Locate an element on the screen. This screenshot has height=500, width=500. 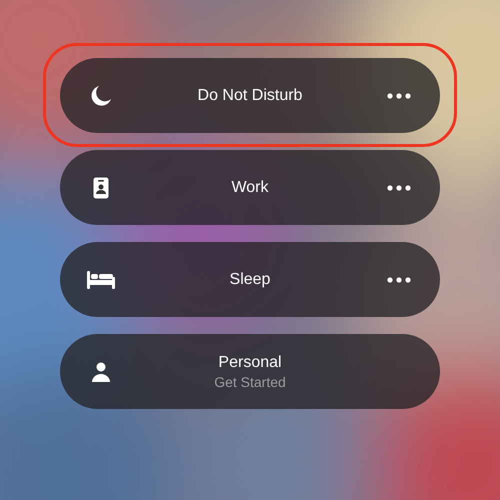
focus-mode-label: Do Not Disturb is located at coordinates (250, 95).